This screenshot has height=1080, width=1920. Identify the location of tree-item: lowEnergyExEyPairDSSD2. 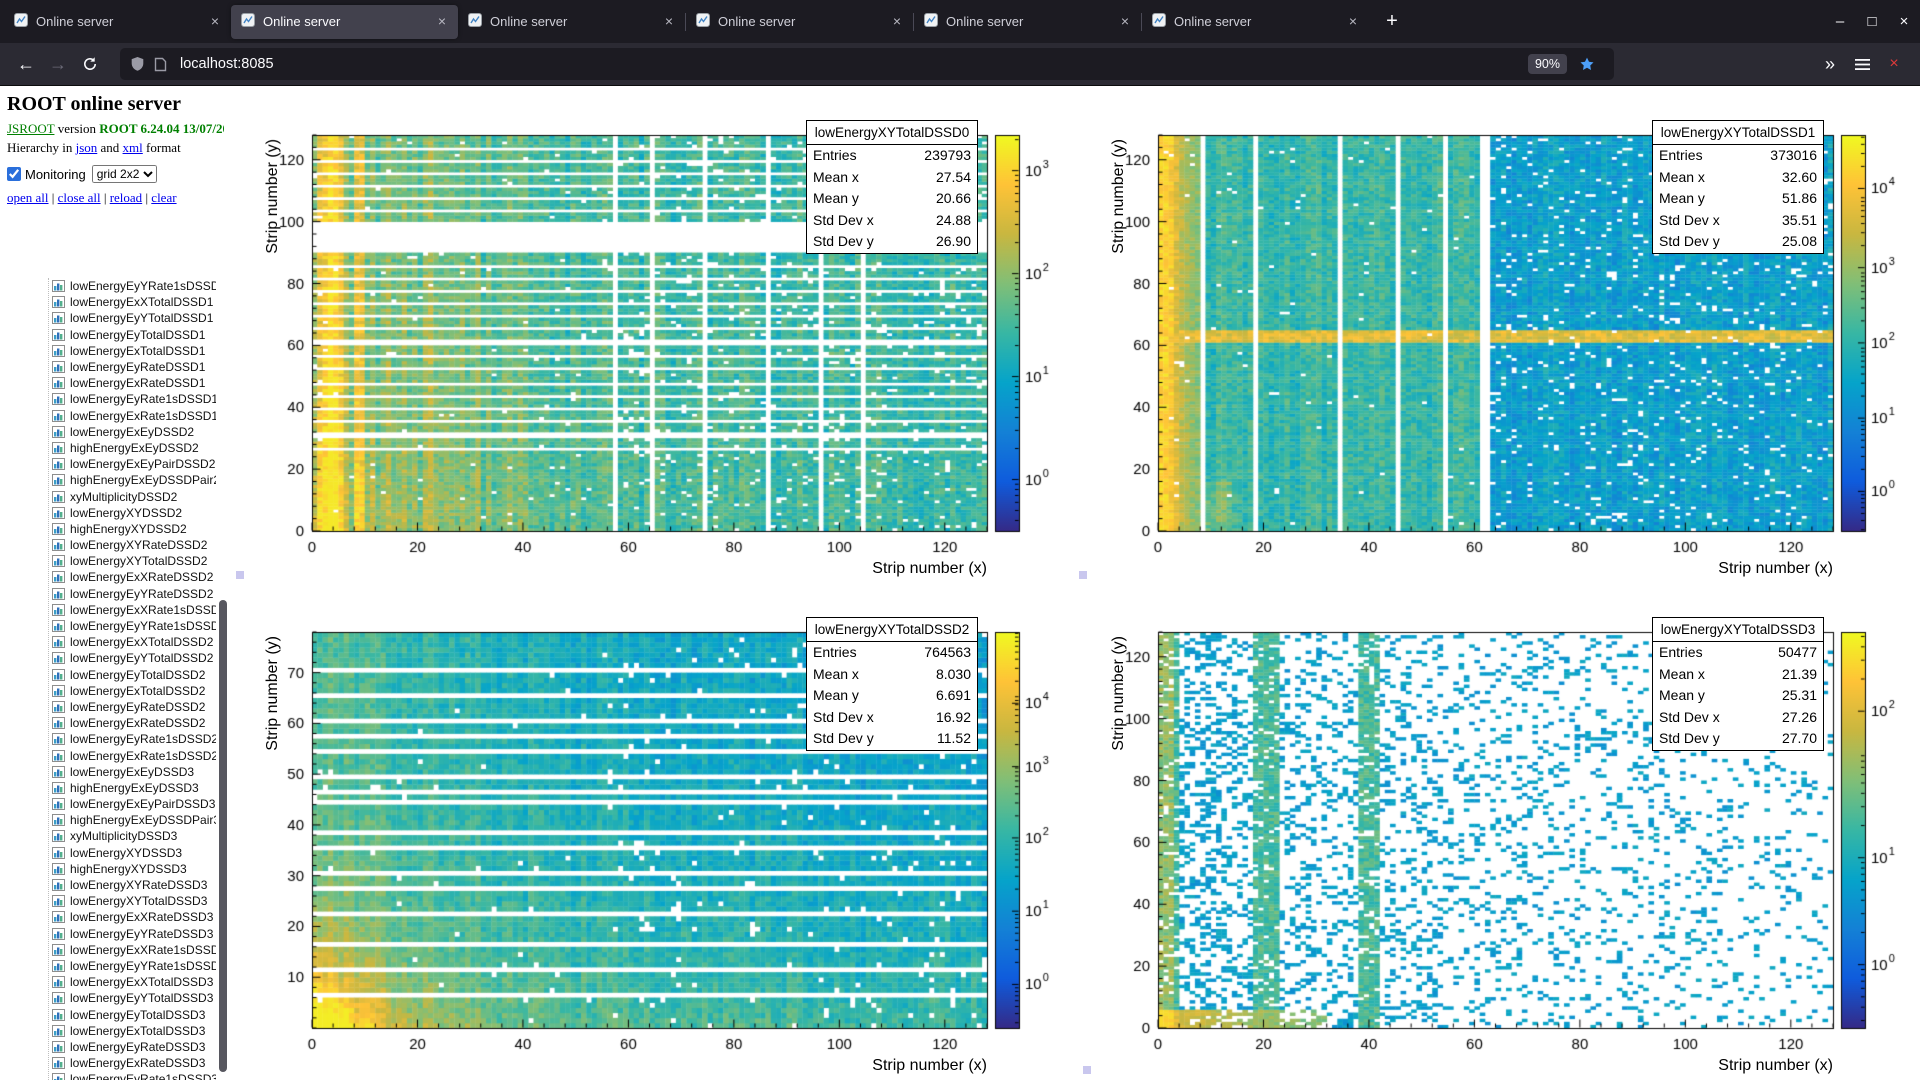
(108, 464).